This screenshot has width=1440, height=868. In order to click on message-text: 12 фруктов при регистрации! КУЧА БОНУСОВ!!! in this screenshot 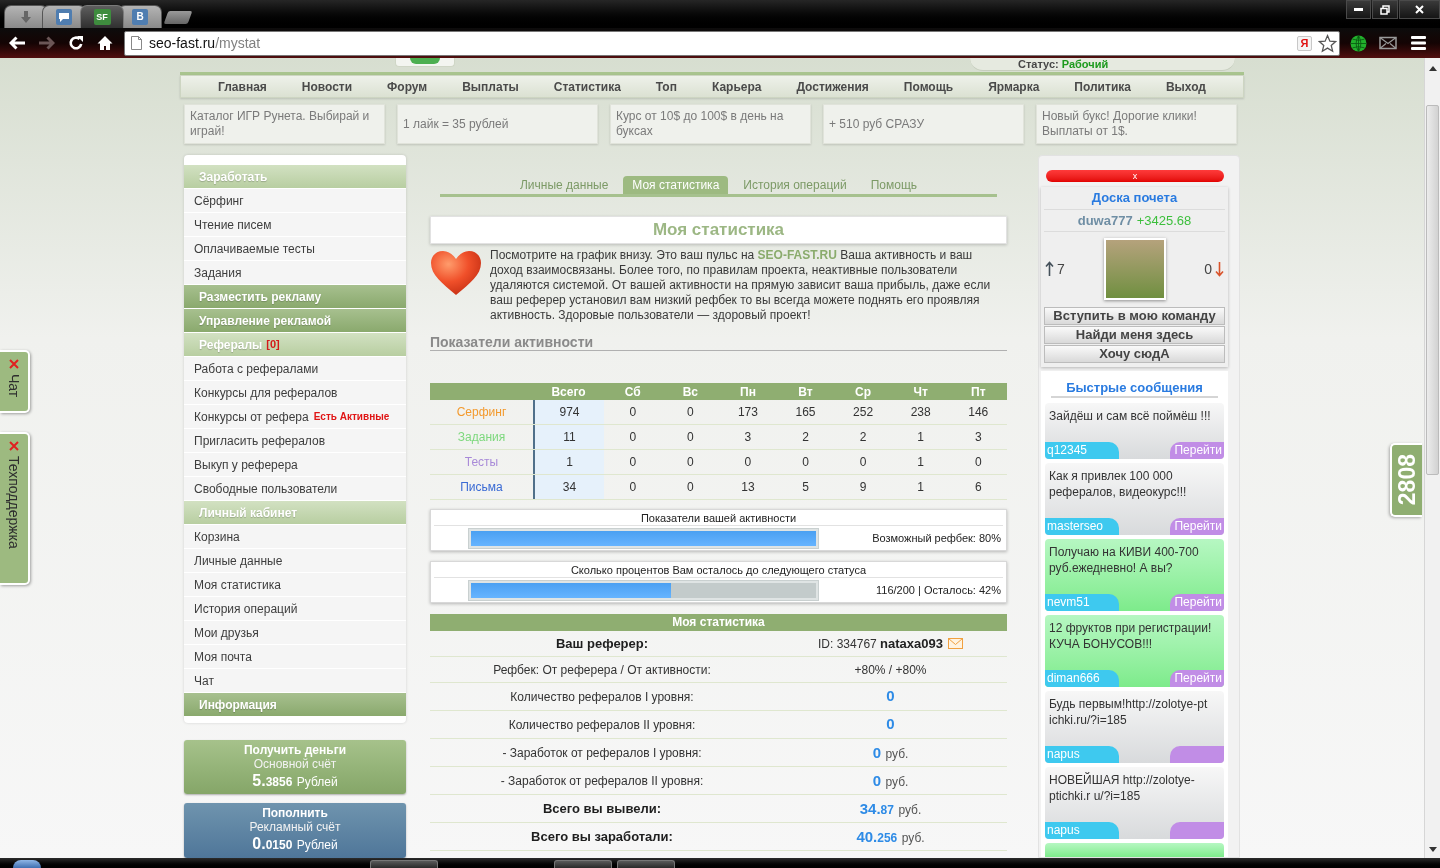, I will do `click(1130, 636)`.